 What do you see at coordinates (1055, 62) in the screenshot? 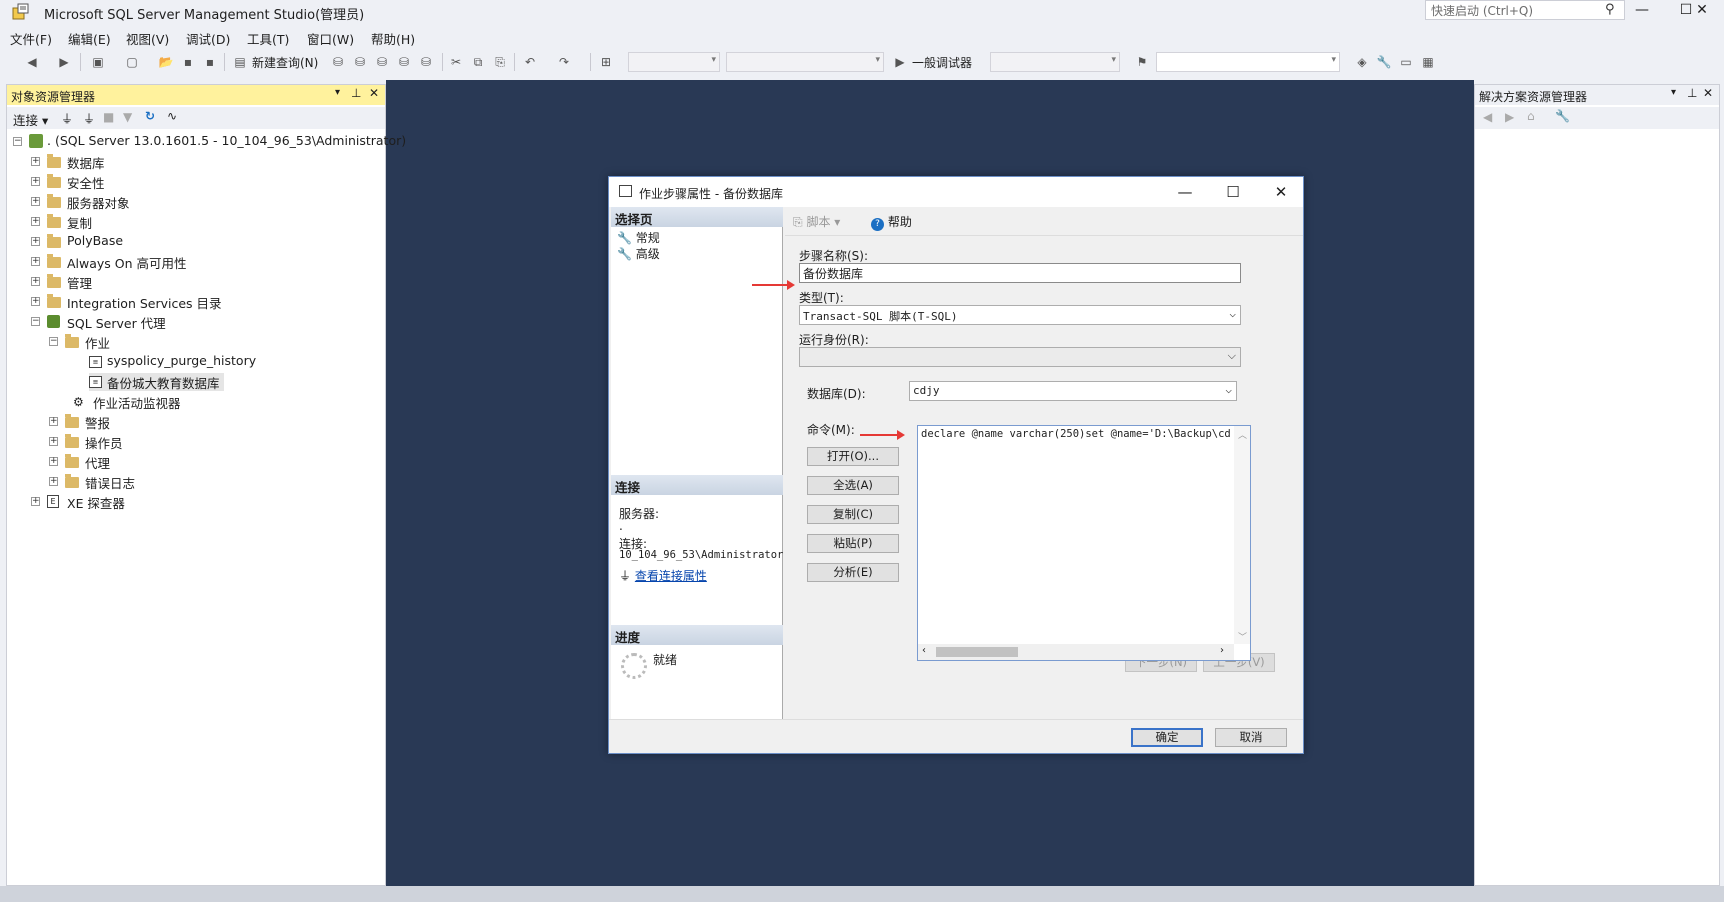
I see `debug-target-combo: ▾` at bounding box center [1055, 62].